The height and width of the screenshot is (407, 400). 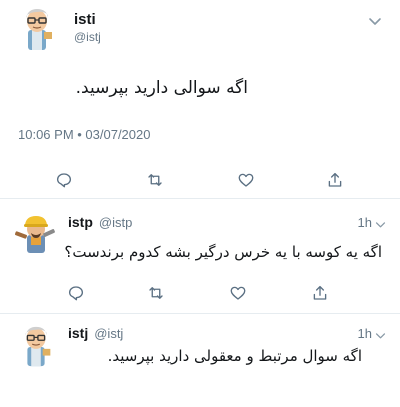 I want to click on user-handle: @istp, so click(x=115, y=222).